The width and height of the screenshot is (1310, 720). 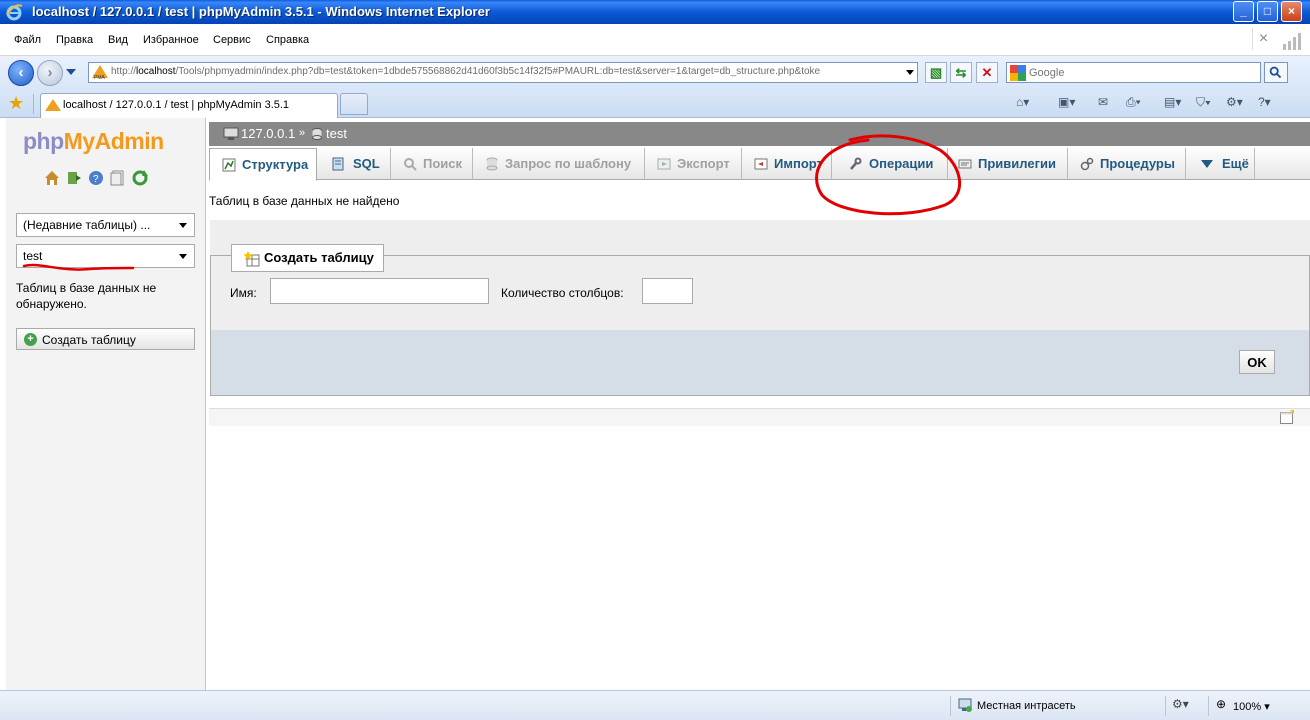 What do you see at coordinates (936, 72) in the screenshot?
I see `compatibility-icon: ▧` at bounding box center [936, 72].